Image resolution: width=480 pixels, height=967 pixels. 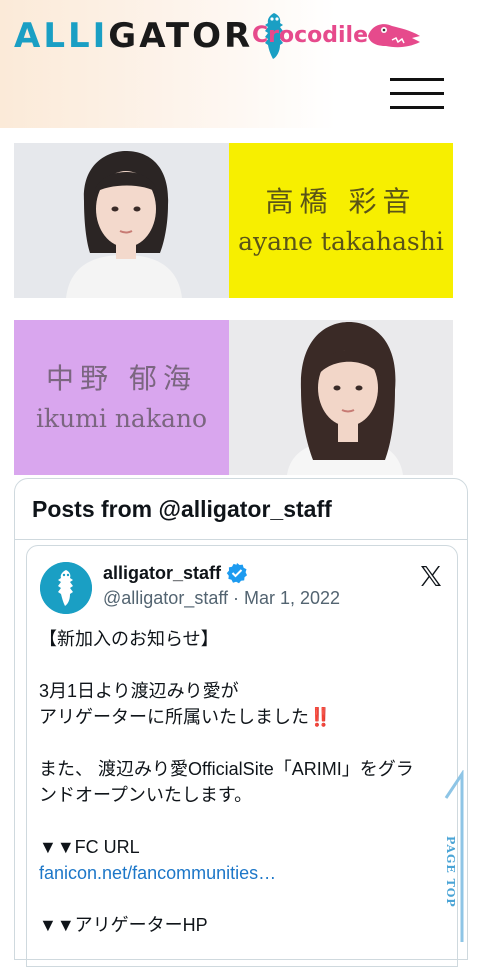 What do you see at coordinates (341, 220) in the screenshot?
I see `member-name-box: 高橋 彩音 ayane takahashi` at bounding box center [341, 220].